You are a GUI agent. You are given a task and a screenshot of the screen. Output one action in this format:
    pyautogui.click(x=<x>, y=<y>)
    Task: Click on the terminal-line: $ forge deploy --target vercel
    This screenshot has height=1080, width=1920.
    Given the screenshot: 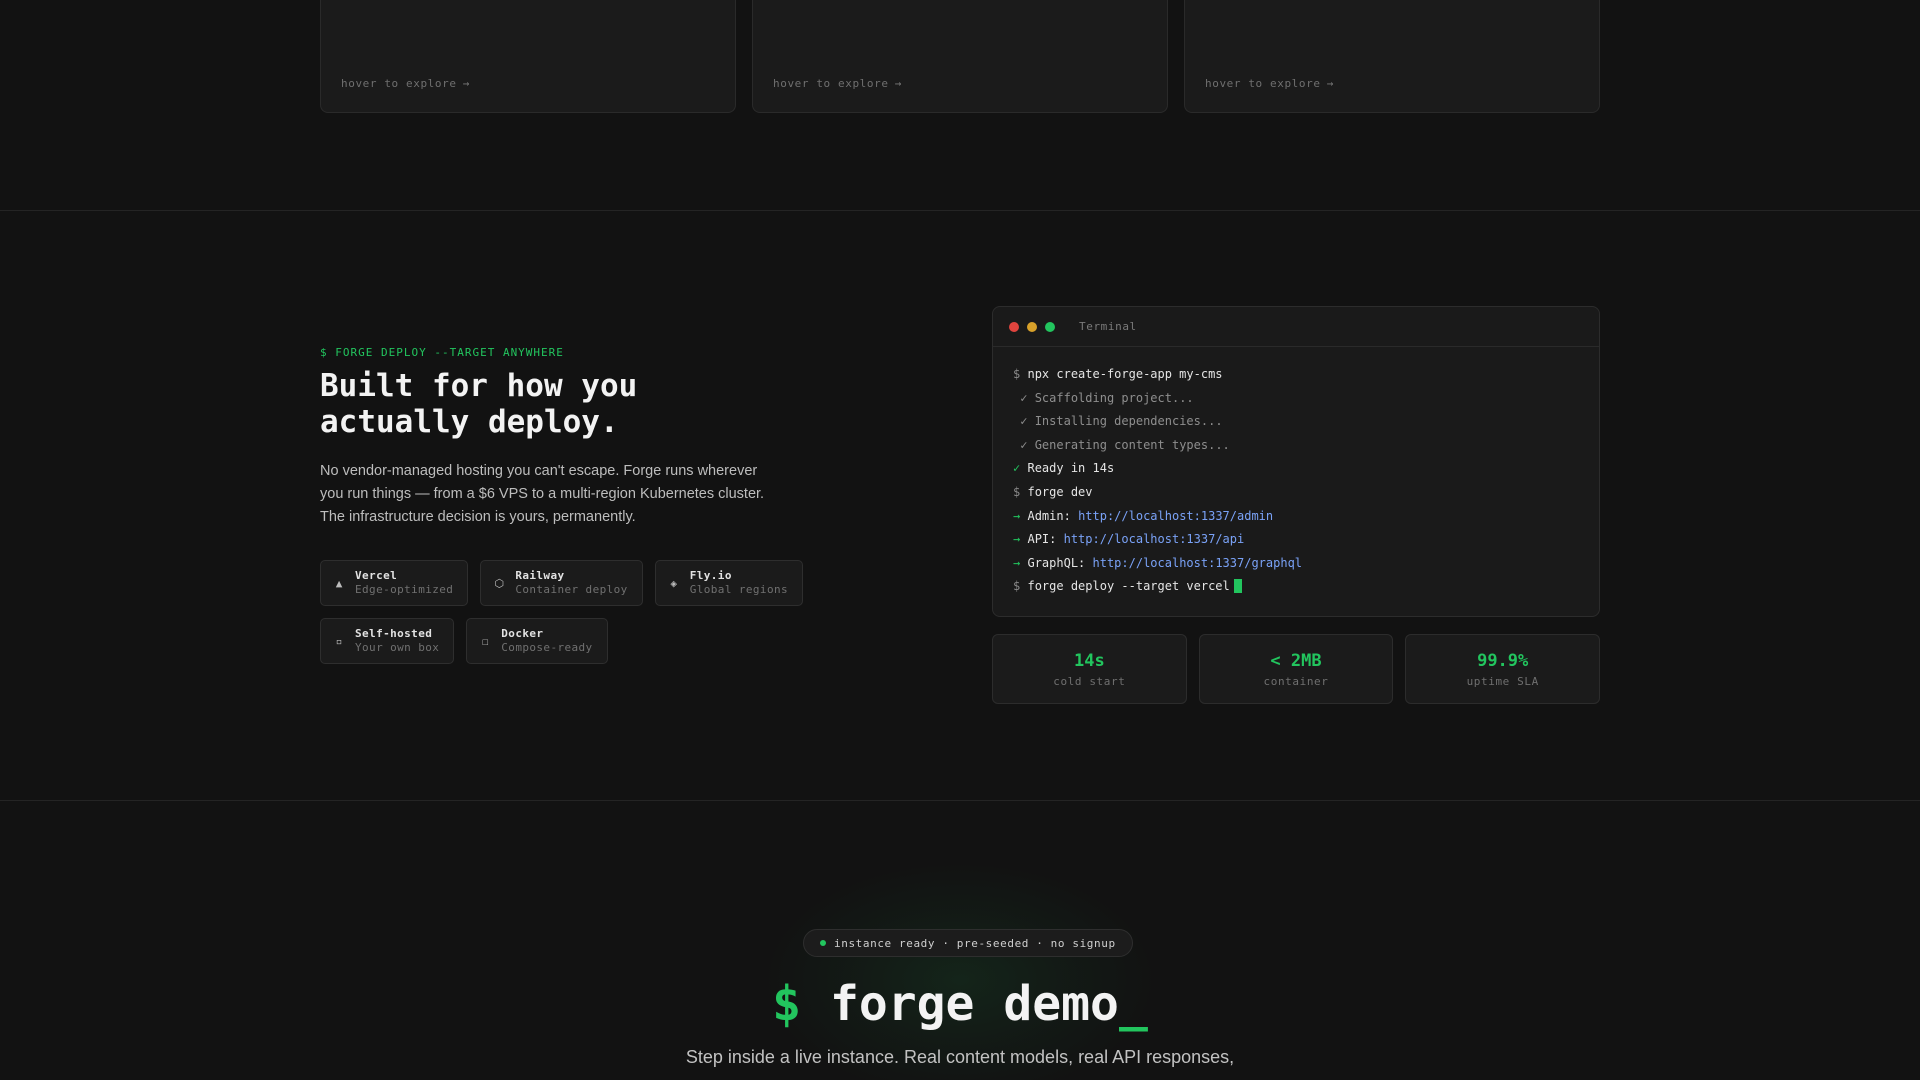 What is the action you would take?
    pyautogui.click(x=1306, y=587)
    